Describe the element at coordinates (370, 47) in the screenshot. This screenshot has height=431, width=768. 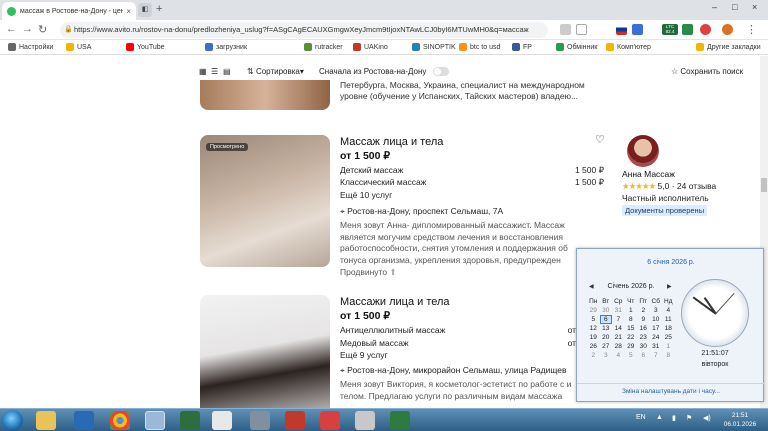
I see `bookmark-uakino: UAKino` at that location.